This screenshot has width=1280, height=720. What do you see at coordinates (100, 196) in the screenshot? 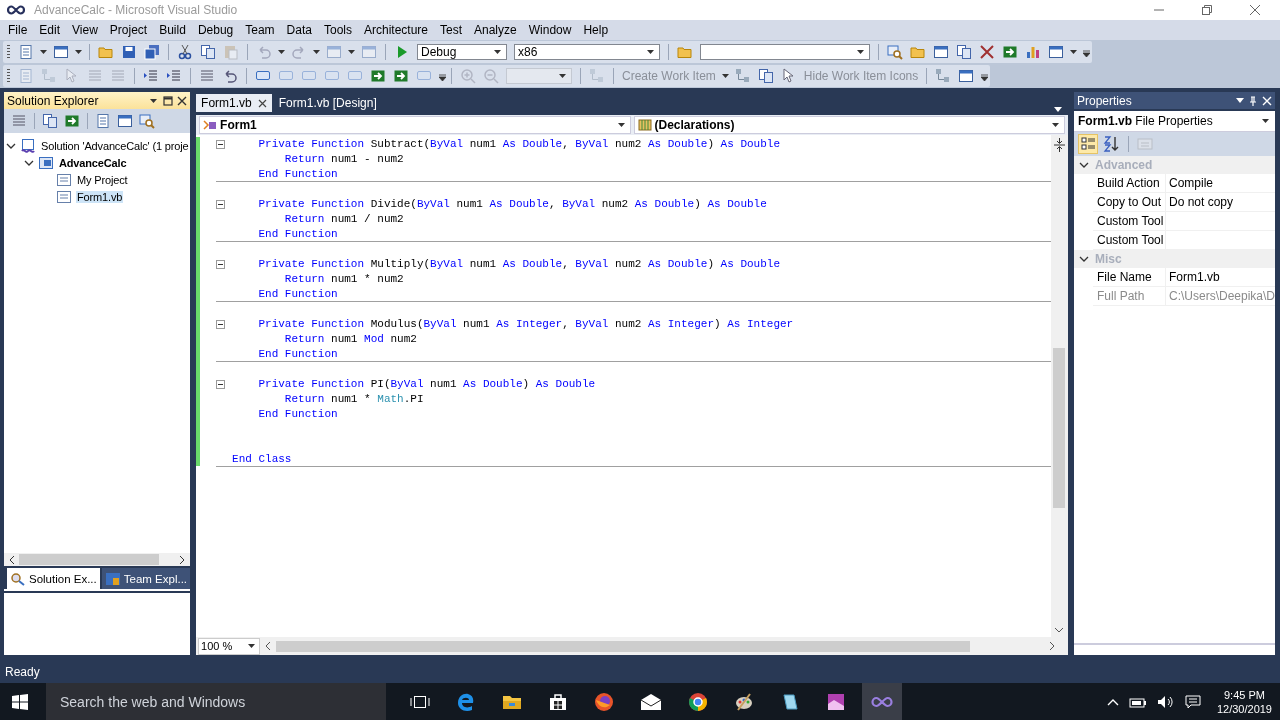
I see `tree-item: Form1.vb` at bounding box center [100, 196].